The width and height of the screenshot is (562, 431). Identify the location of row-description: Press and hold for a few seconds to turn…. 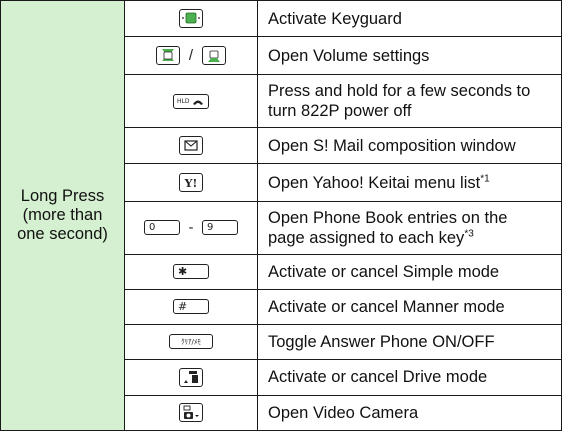
(409, 101).